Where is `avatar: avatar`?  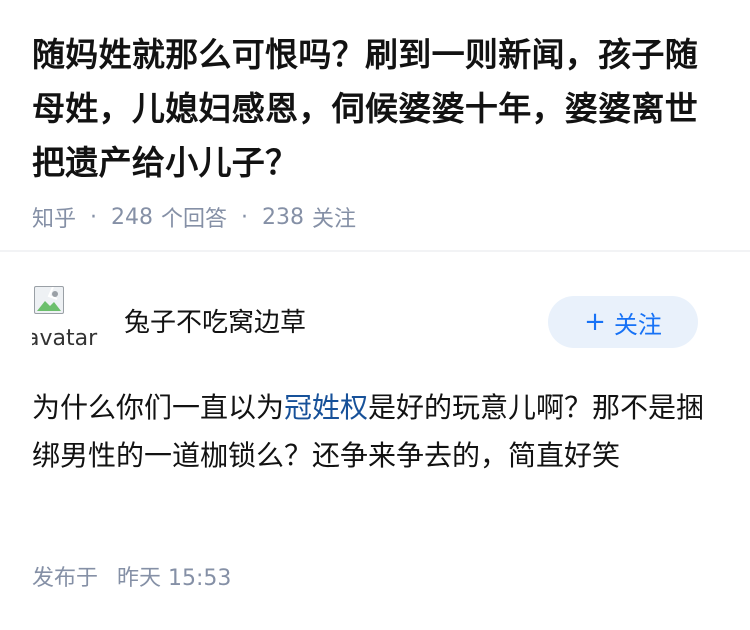
avatar: avatar is located at coordinates (66, 320).